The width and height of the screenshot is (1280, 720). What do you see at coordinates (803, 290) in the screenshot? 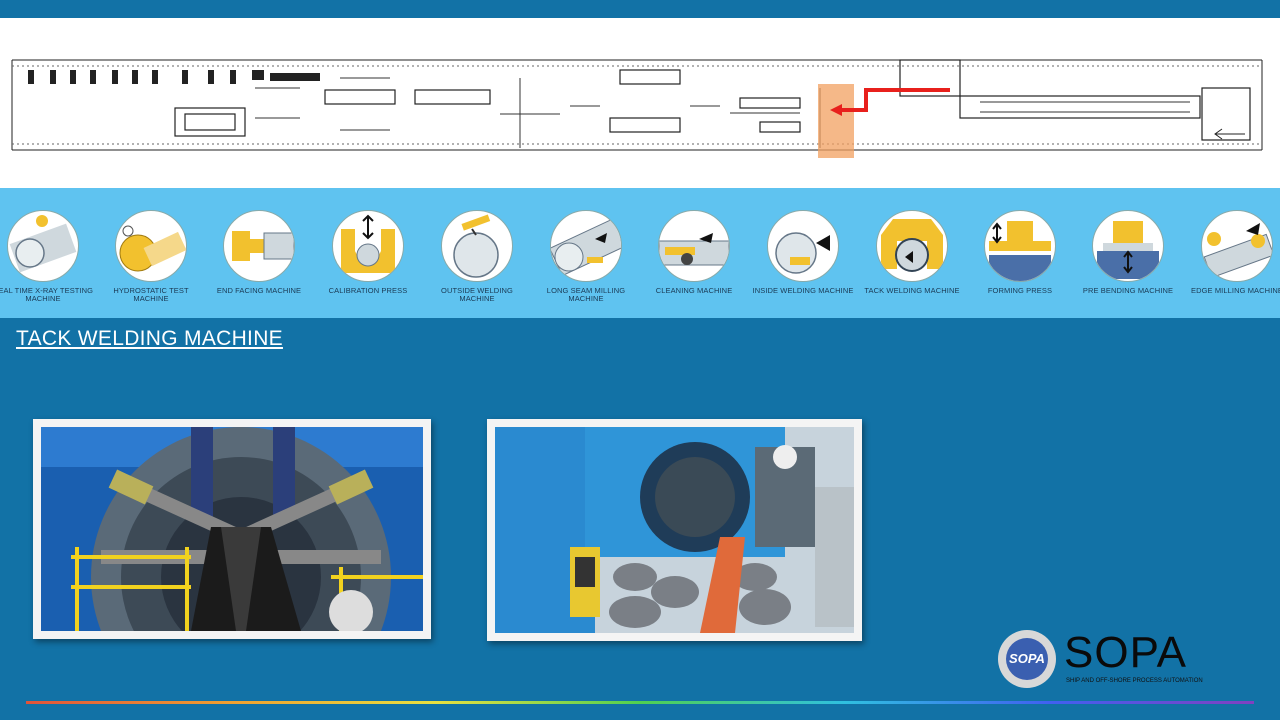
I see `machine-label: INSIDE WELDING MACHINE` at bounding box center [803, 290].